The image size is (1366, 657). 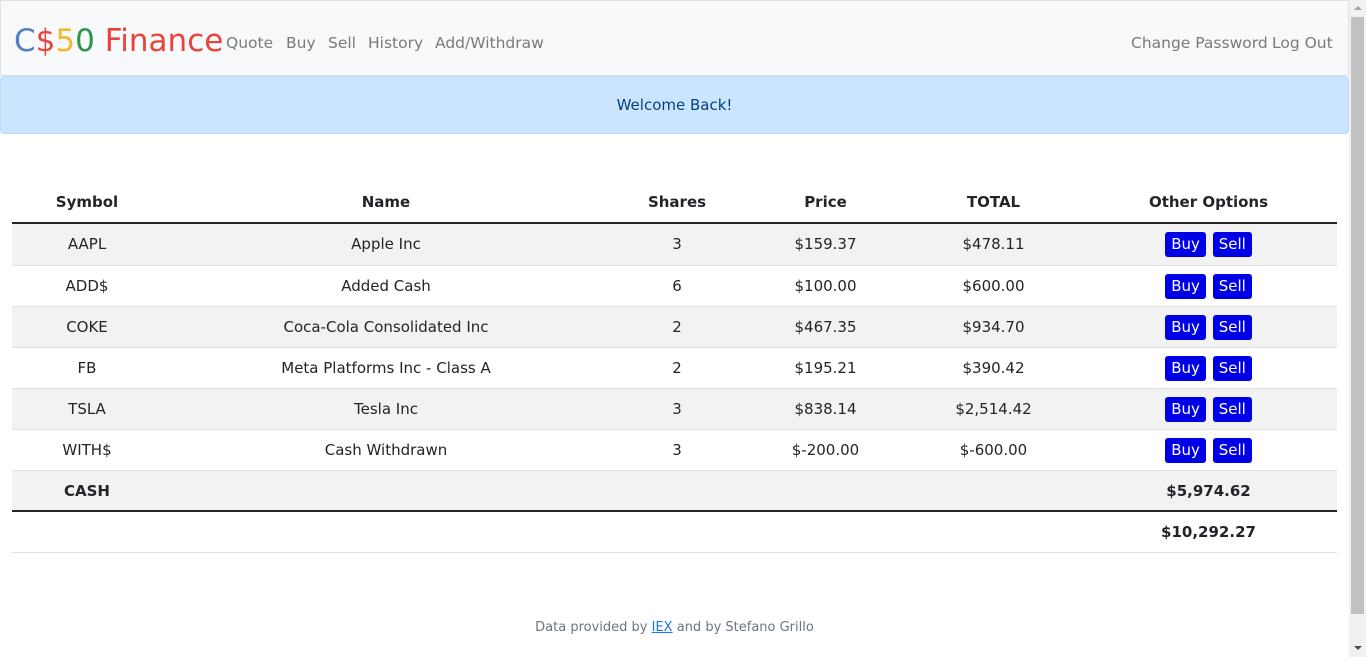 What do you see at coordinates (45, 41) in the screenshot?
I see `brand-dollar: $` at bounding box center [45, 41].